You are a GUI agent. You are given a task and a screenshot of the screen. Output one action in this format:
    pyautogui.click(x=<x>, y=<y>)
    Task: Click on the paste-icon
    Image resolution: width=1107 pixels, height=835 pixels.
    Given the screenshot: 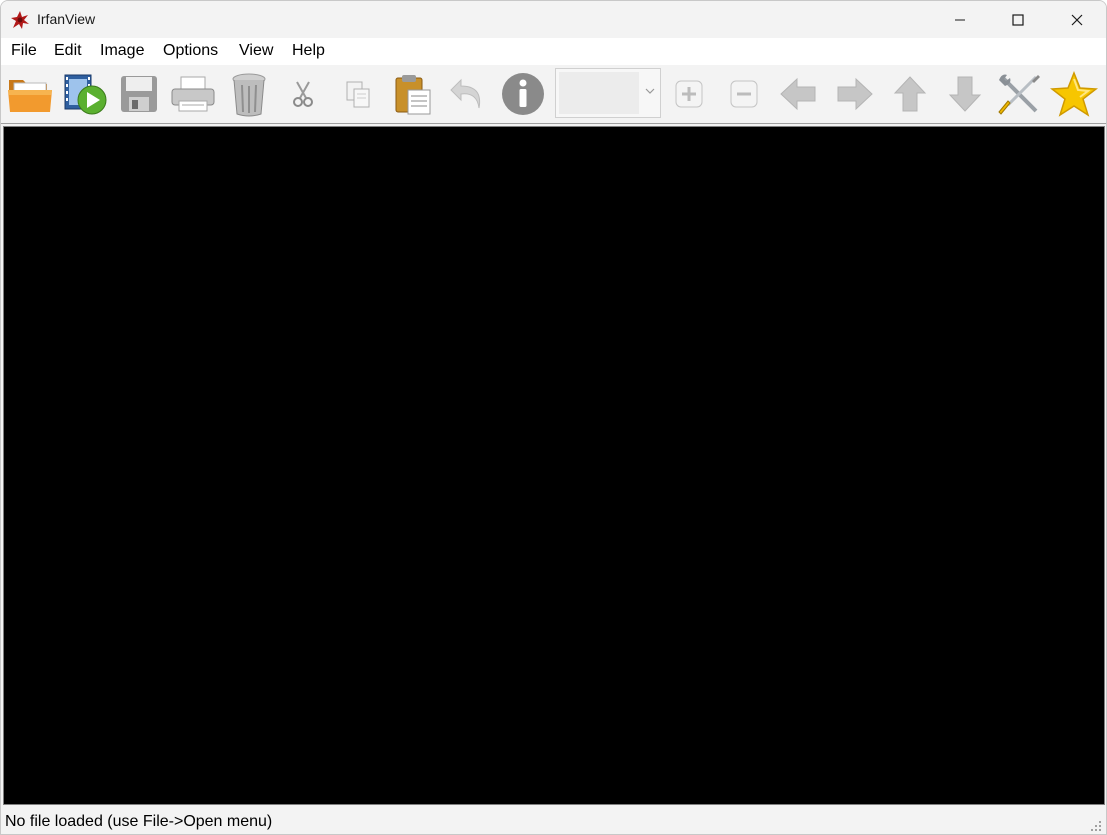 What is the action you would take?
    pyautogui.click(x=413, y=95)
    